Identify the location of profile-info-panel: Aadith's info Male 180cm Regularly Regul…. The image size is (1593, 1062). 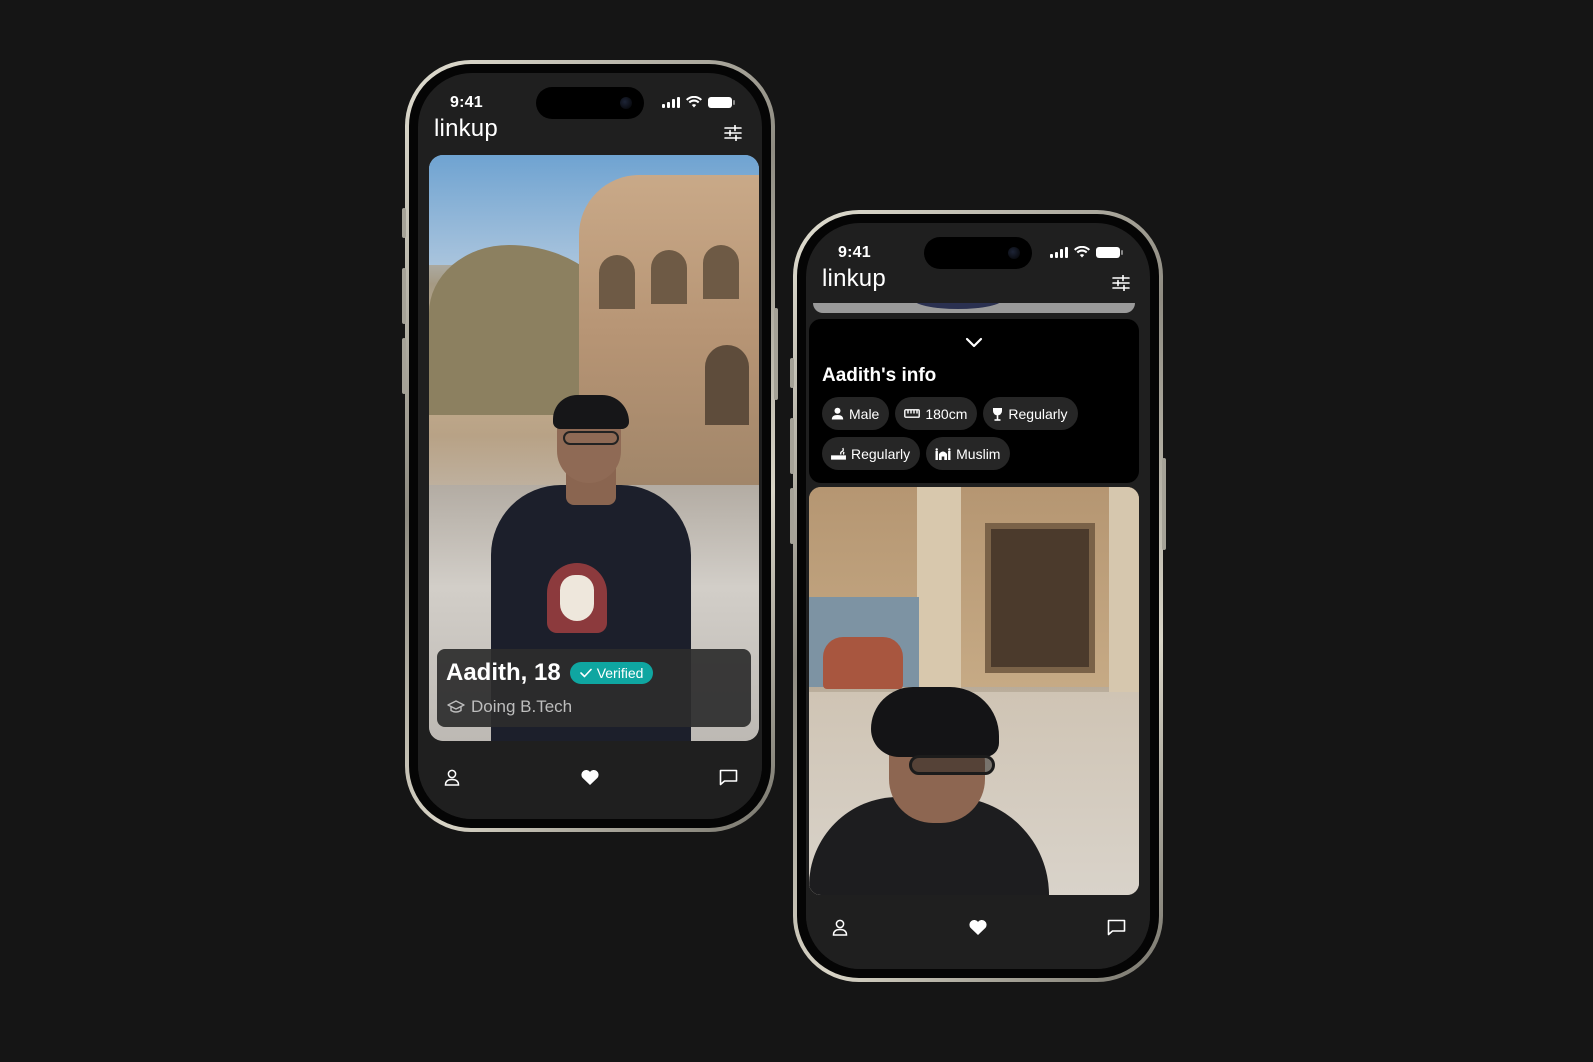
(974, 401).